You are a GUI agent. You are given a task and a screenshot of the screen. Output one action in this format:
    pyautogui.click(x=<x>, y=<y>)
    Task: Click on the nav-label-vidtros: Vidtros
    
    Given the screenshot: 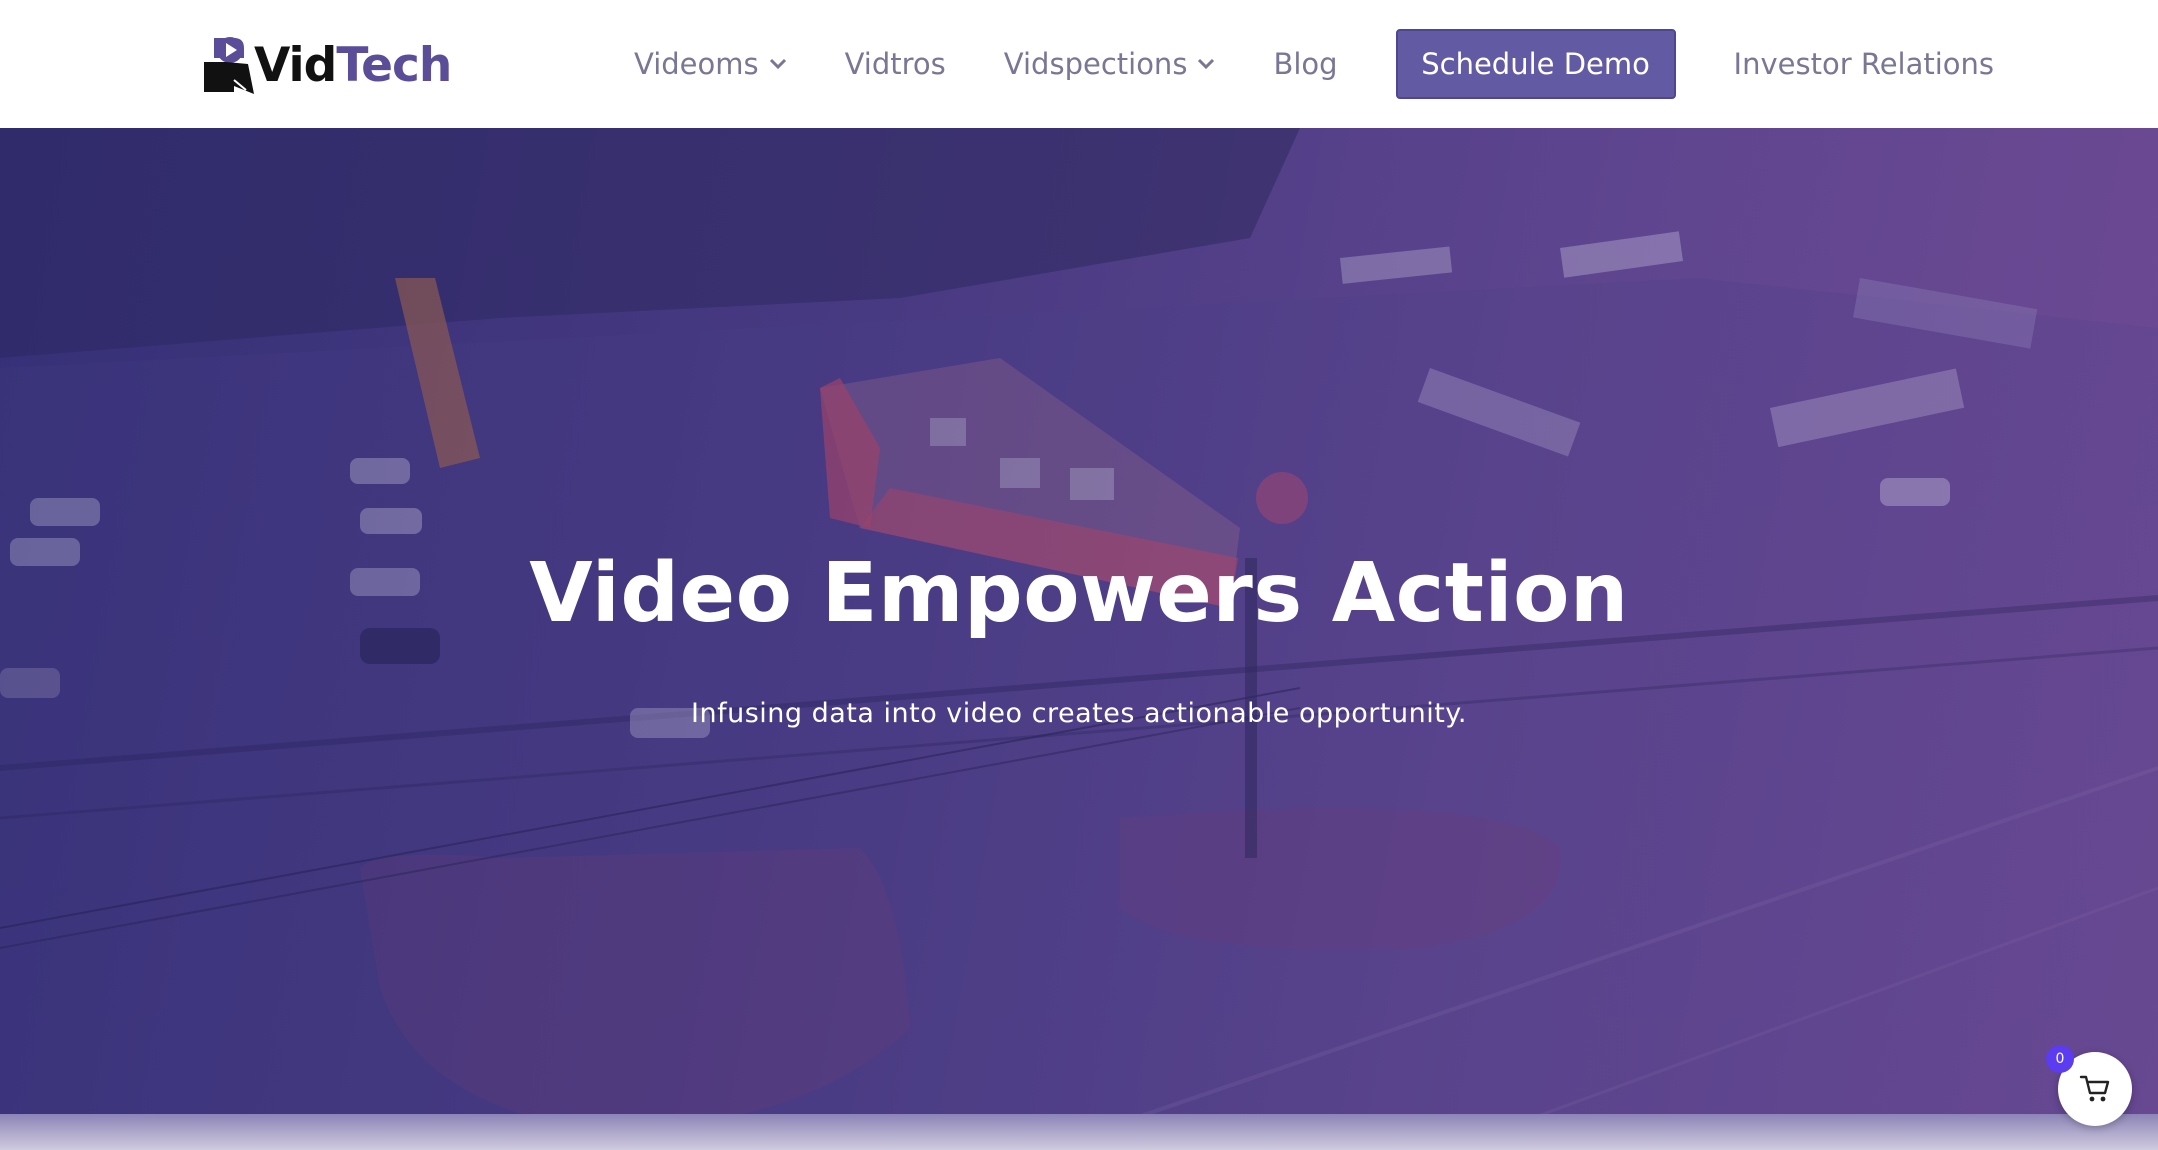 What is the action you would take?
    pyautogui.click(x=895, y=64)
    